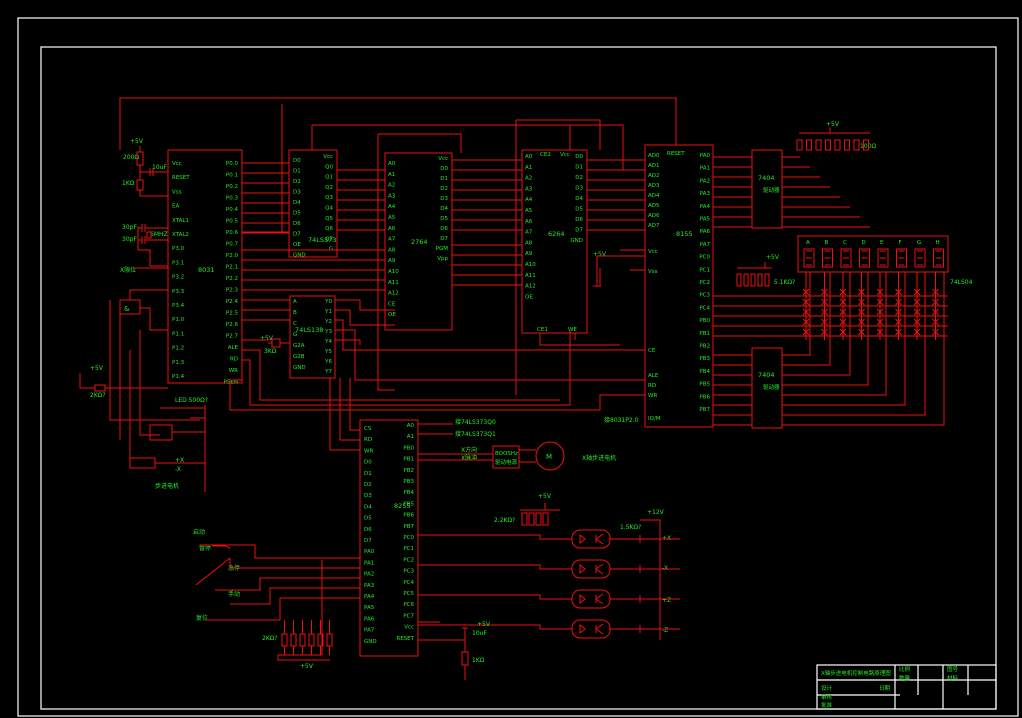 This screenshot has width=1022, height=718. I want to click on digit-letter: H, so click(938, 243).